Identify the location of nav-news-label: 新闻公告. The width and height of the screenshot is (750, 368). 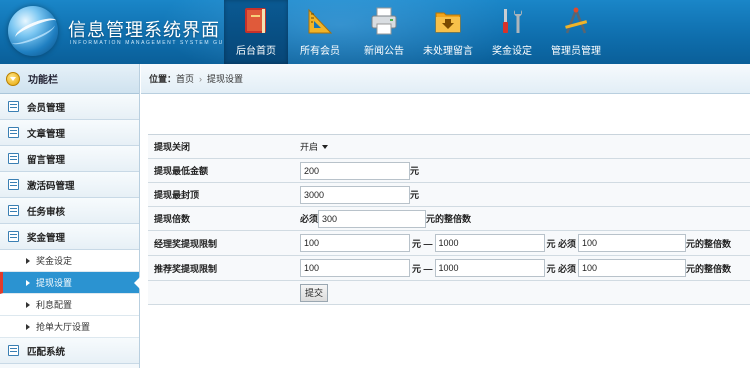
(384, 51).